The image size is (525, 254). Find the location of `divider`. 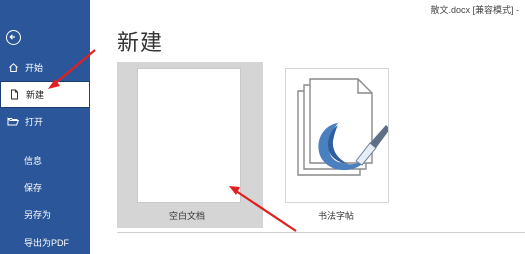

divider is located at coordinates (321, 232).